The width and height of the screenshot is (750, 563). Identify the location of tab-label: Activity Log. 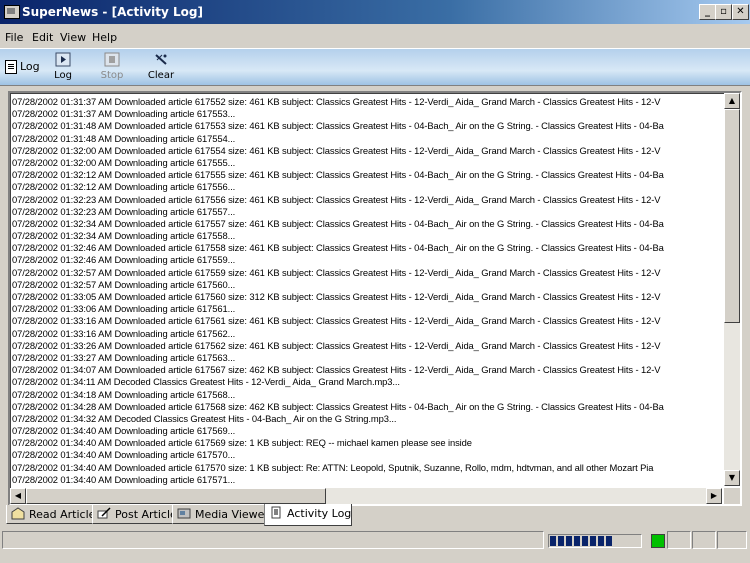
(319, 513).